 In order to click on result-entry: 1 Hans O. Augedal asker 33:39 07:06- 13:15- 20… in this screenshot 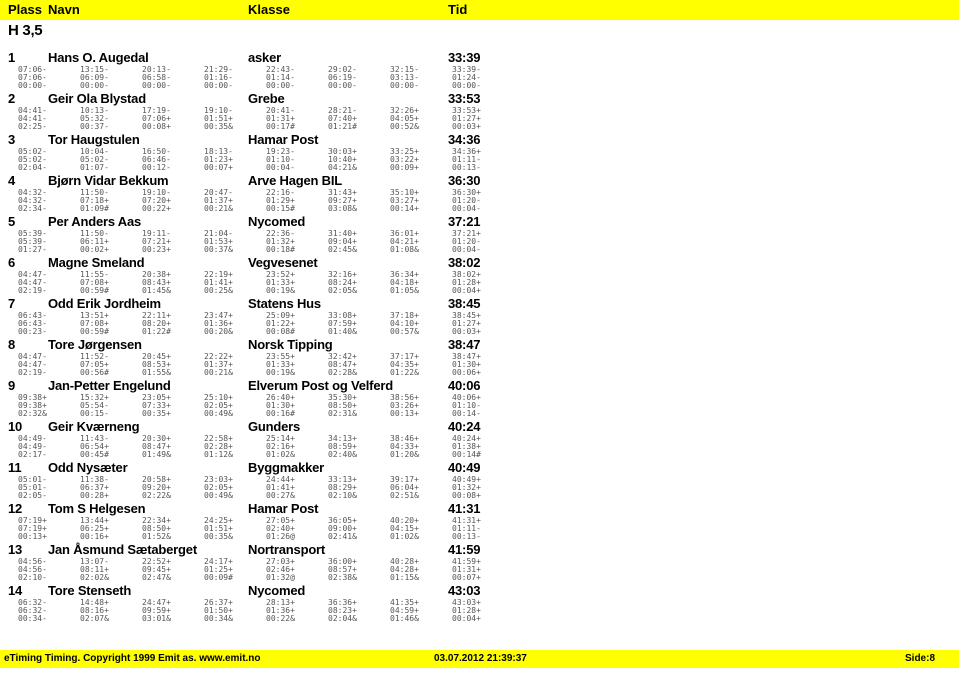, I will do `click(479, 70)`.